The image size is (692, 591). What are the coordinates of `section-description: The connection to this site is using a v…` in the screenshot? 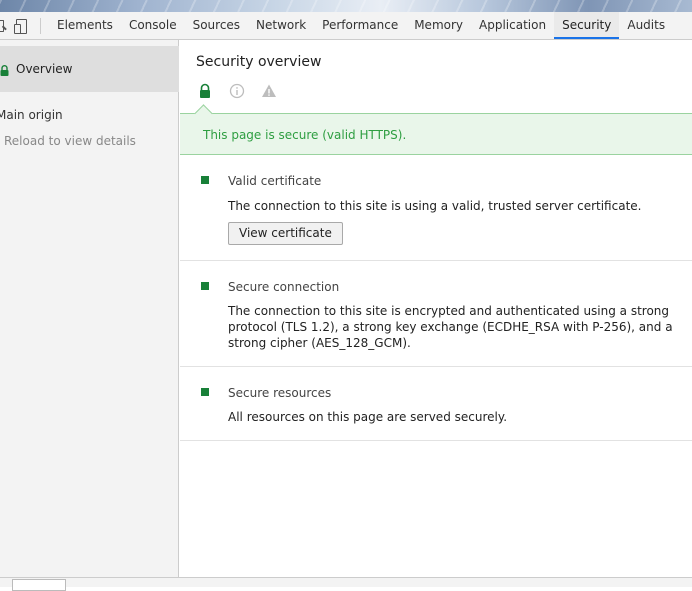 It's located at (435, 206).